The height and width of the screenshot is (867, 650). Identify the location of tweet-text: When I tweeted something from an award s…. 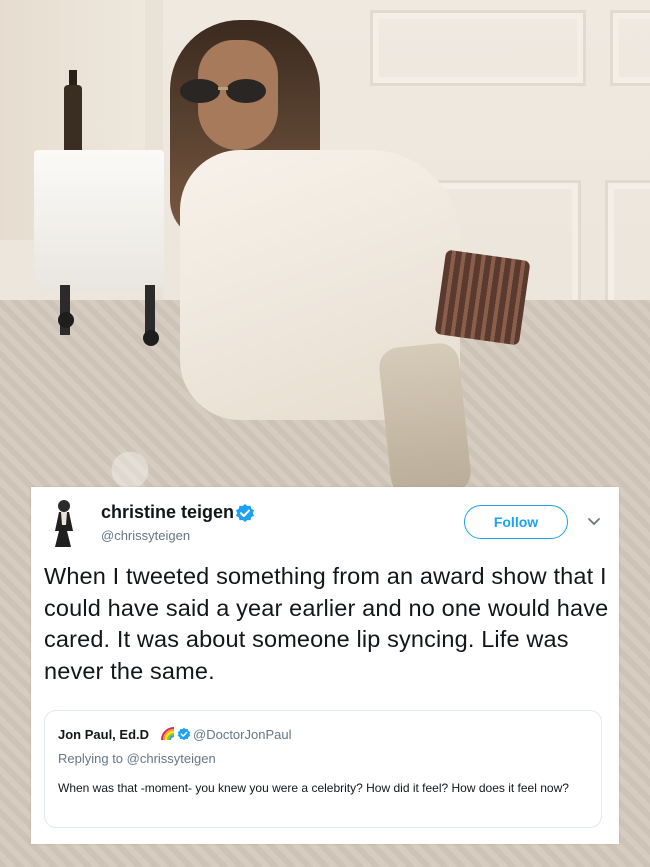
(326, 623).